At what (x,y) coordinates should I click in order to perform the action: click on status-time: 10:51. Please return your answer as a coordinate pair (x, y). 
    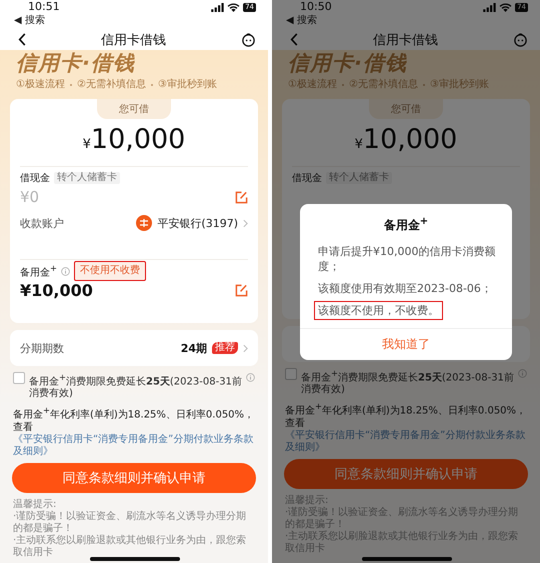
    Looking at the image, I should click on (44, 7).